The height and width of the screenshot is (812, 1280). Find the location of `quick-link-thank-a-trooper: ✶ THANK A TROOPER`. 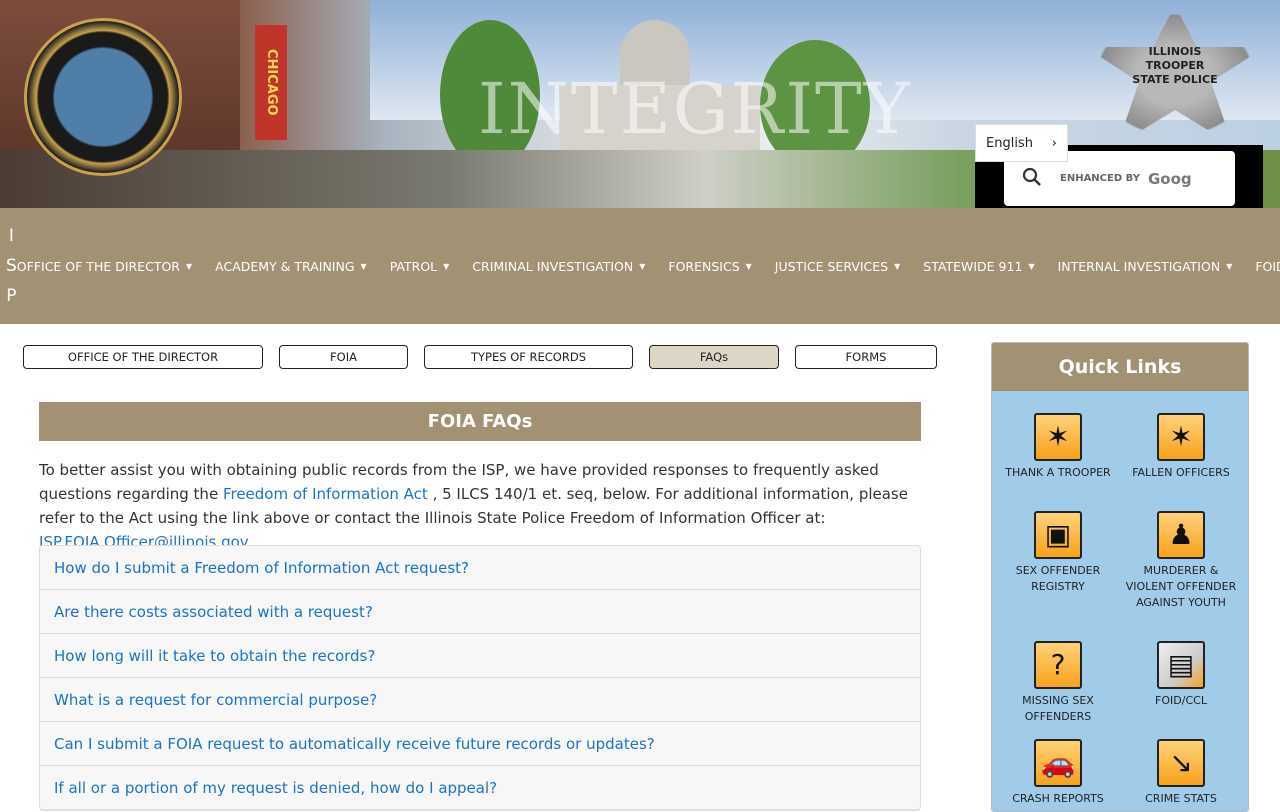

quick-link-thank-a-trooper: ✶ THANK A TROOPER is located at coordinates (1058, 447).